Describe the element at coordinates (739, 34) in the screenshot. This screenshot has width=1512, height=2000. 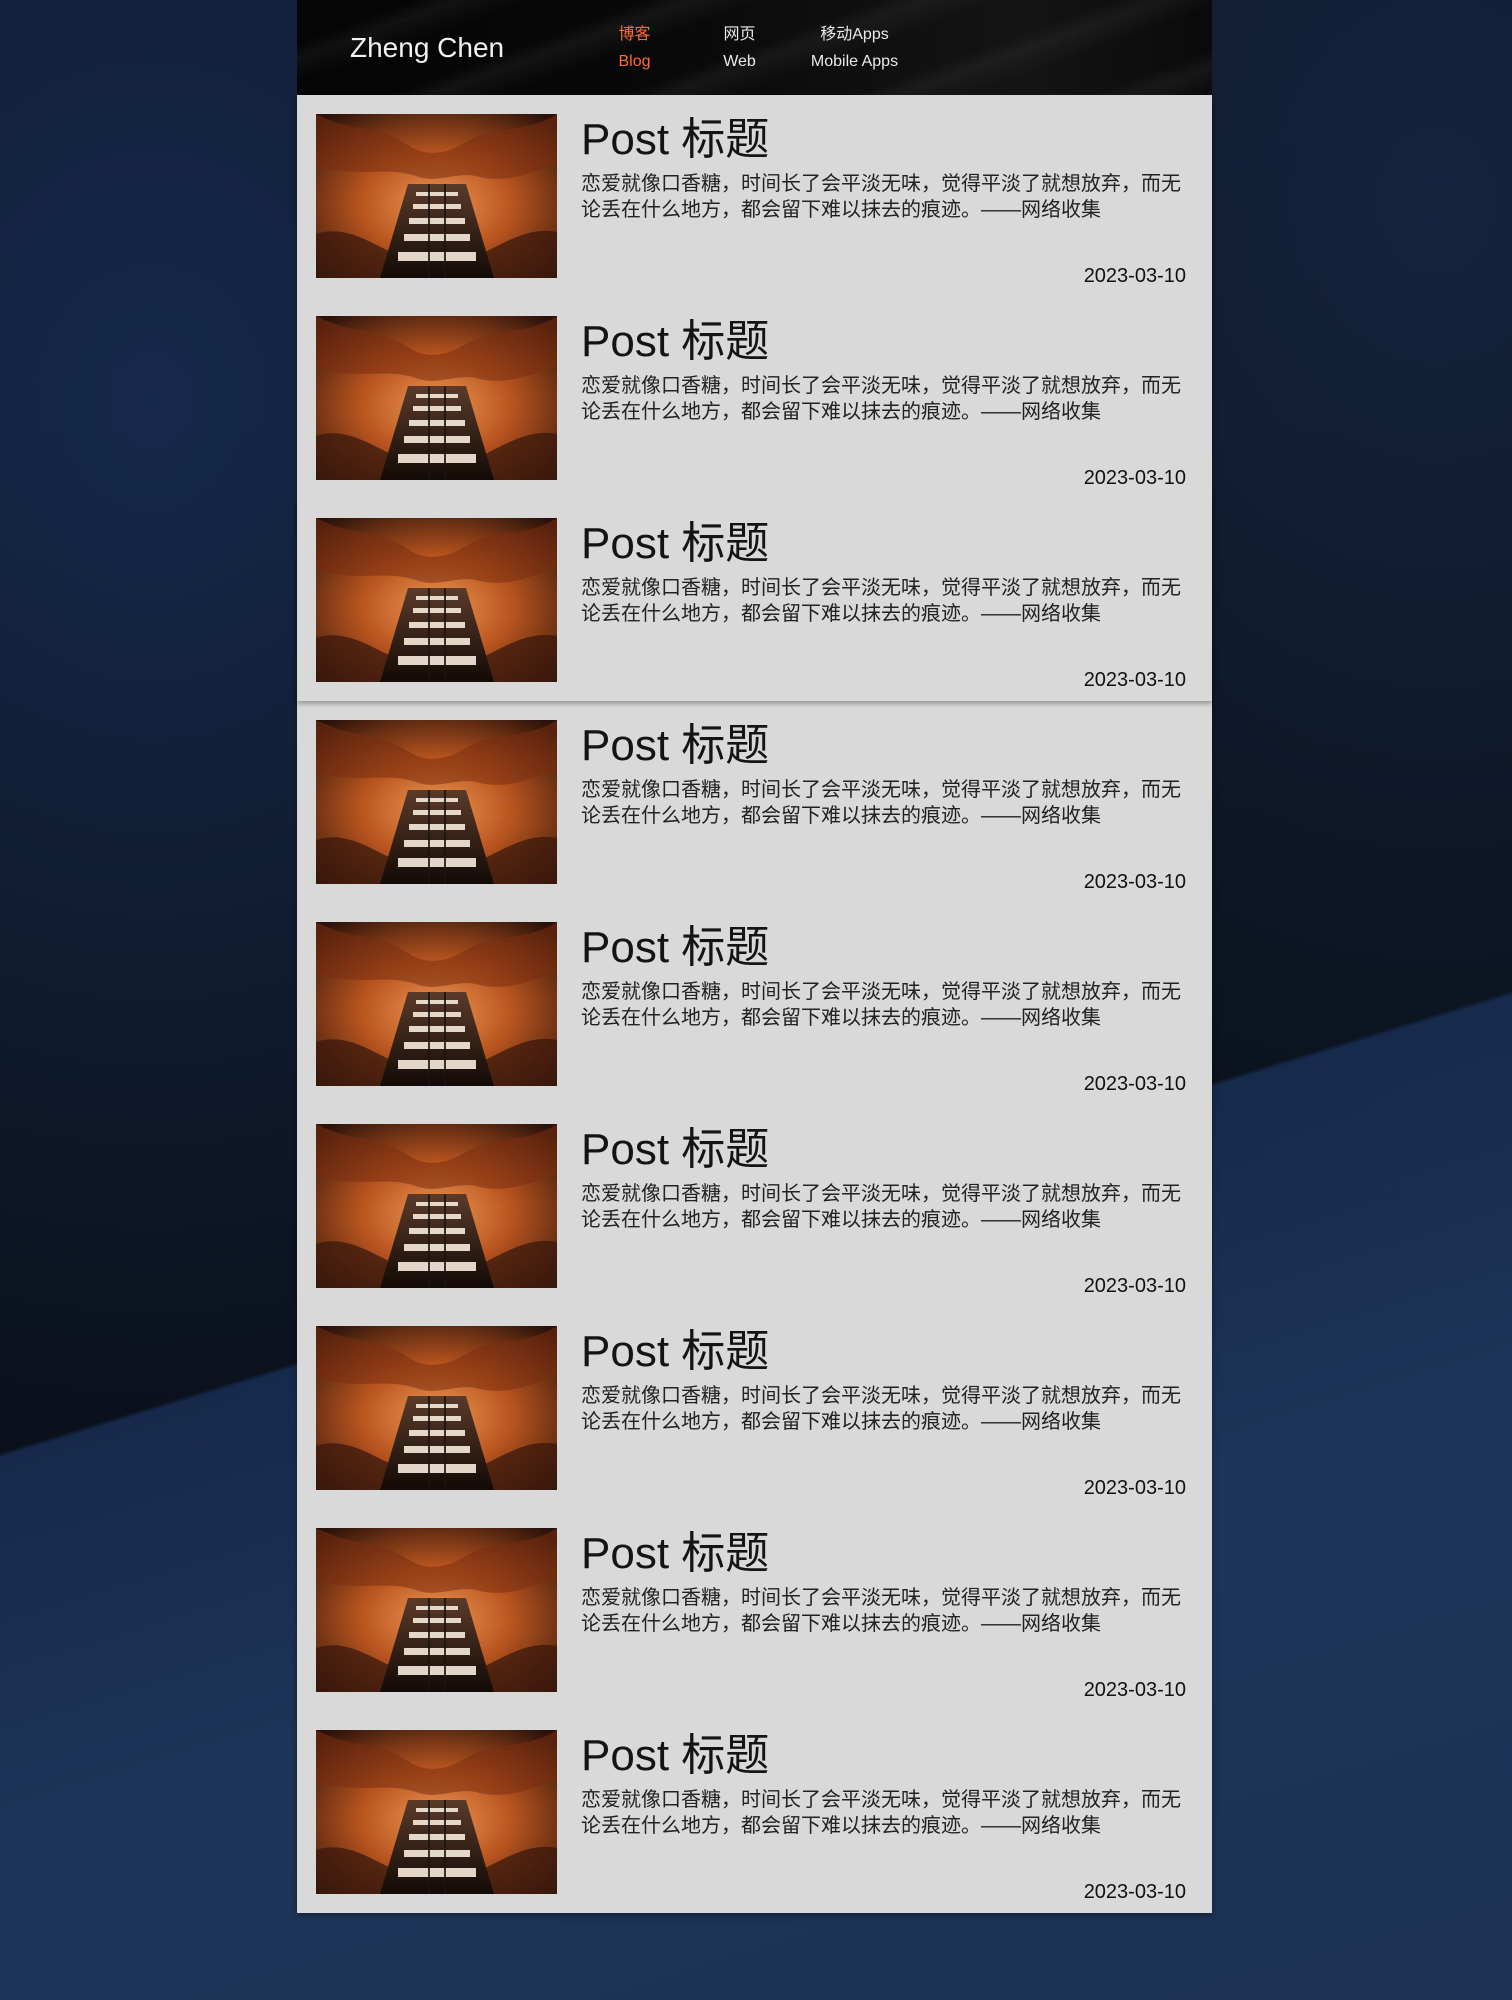
I see `nav-label-cn: 网页` at that location.